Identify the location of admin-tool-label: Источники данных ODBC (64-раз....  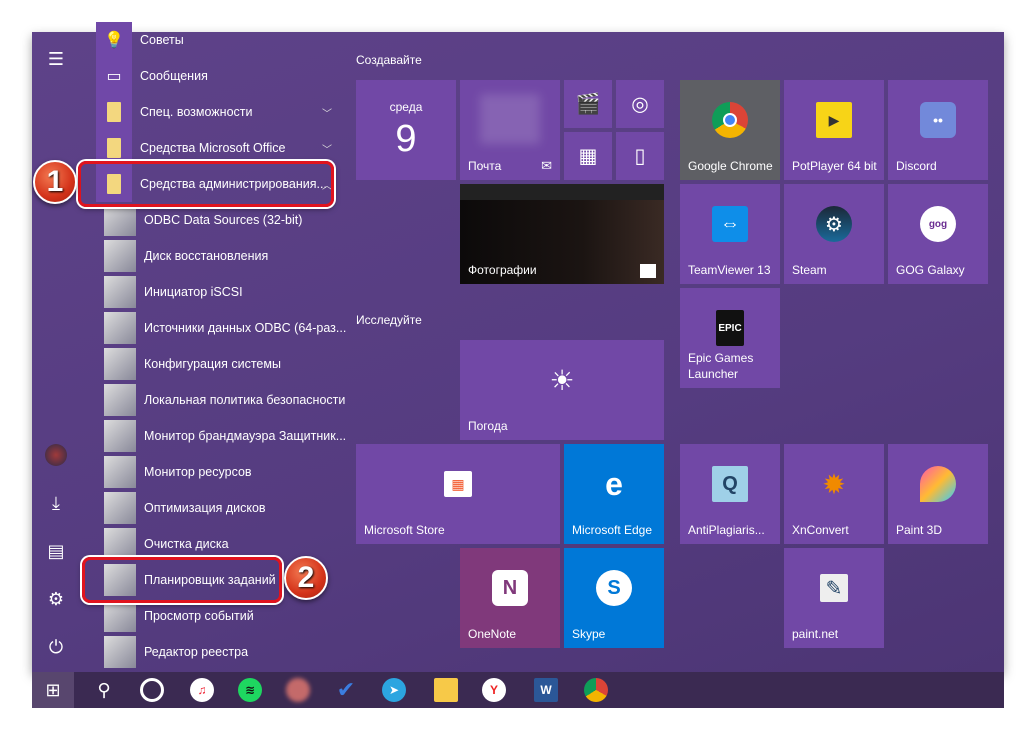
(245, 328).